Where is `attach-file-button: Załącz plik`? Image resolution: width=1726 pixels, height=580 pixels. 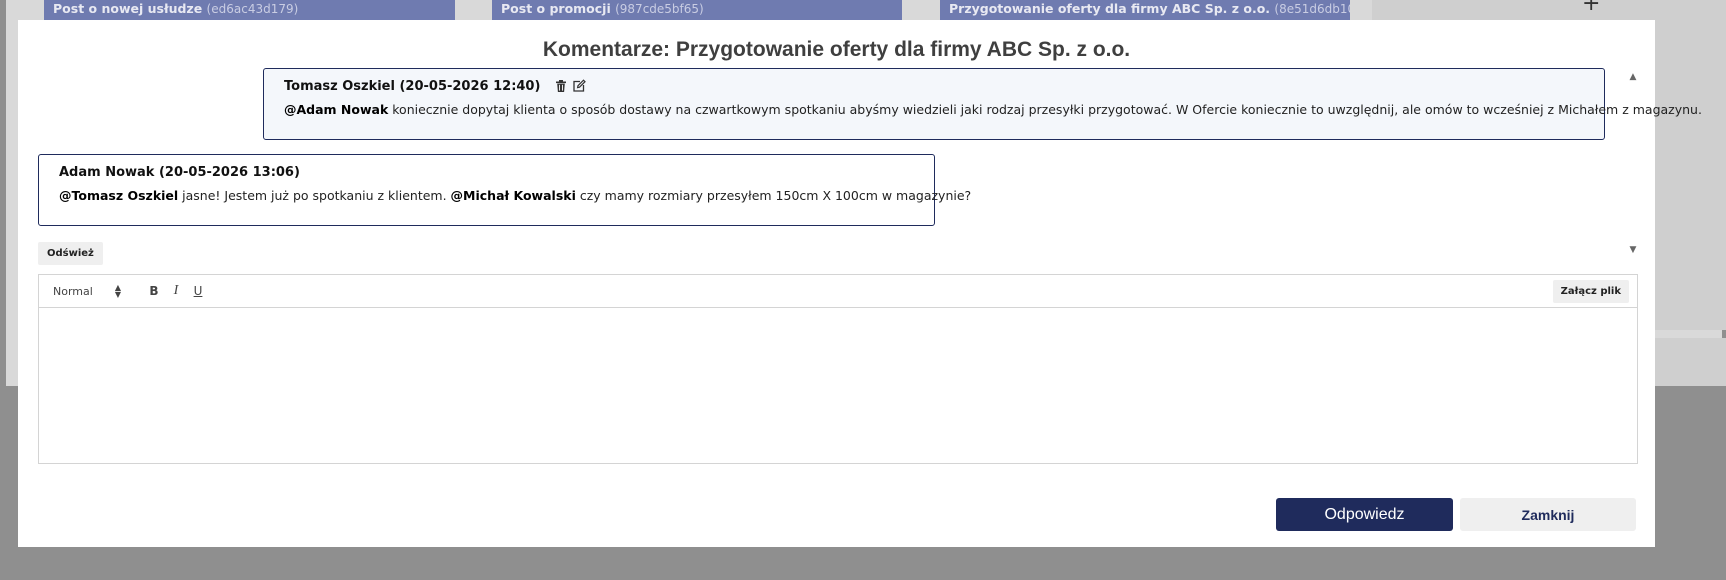
attach-file-button: Załącz plik is located at coordinates (1590, 291).